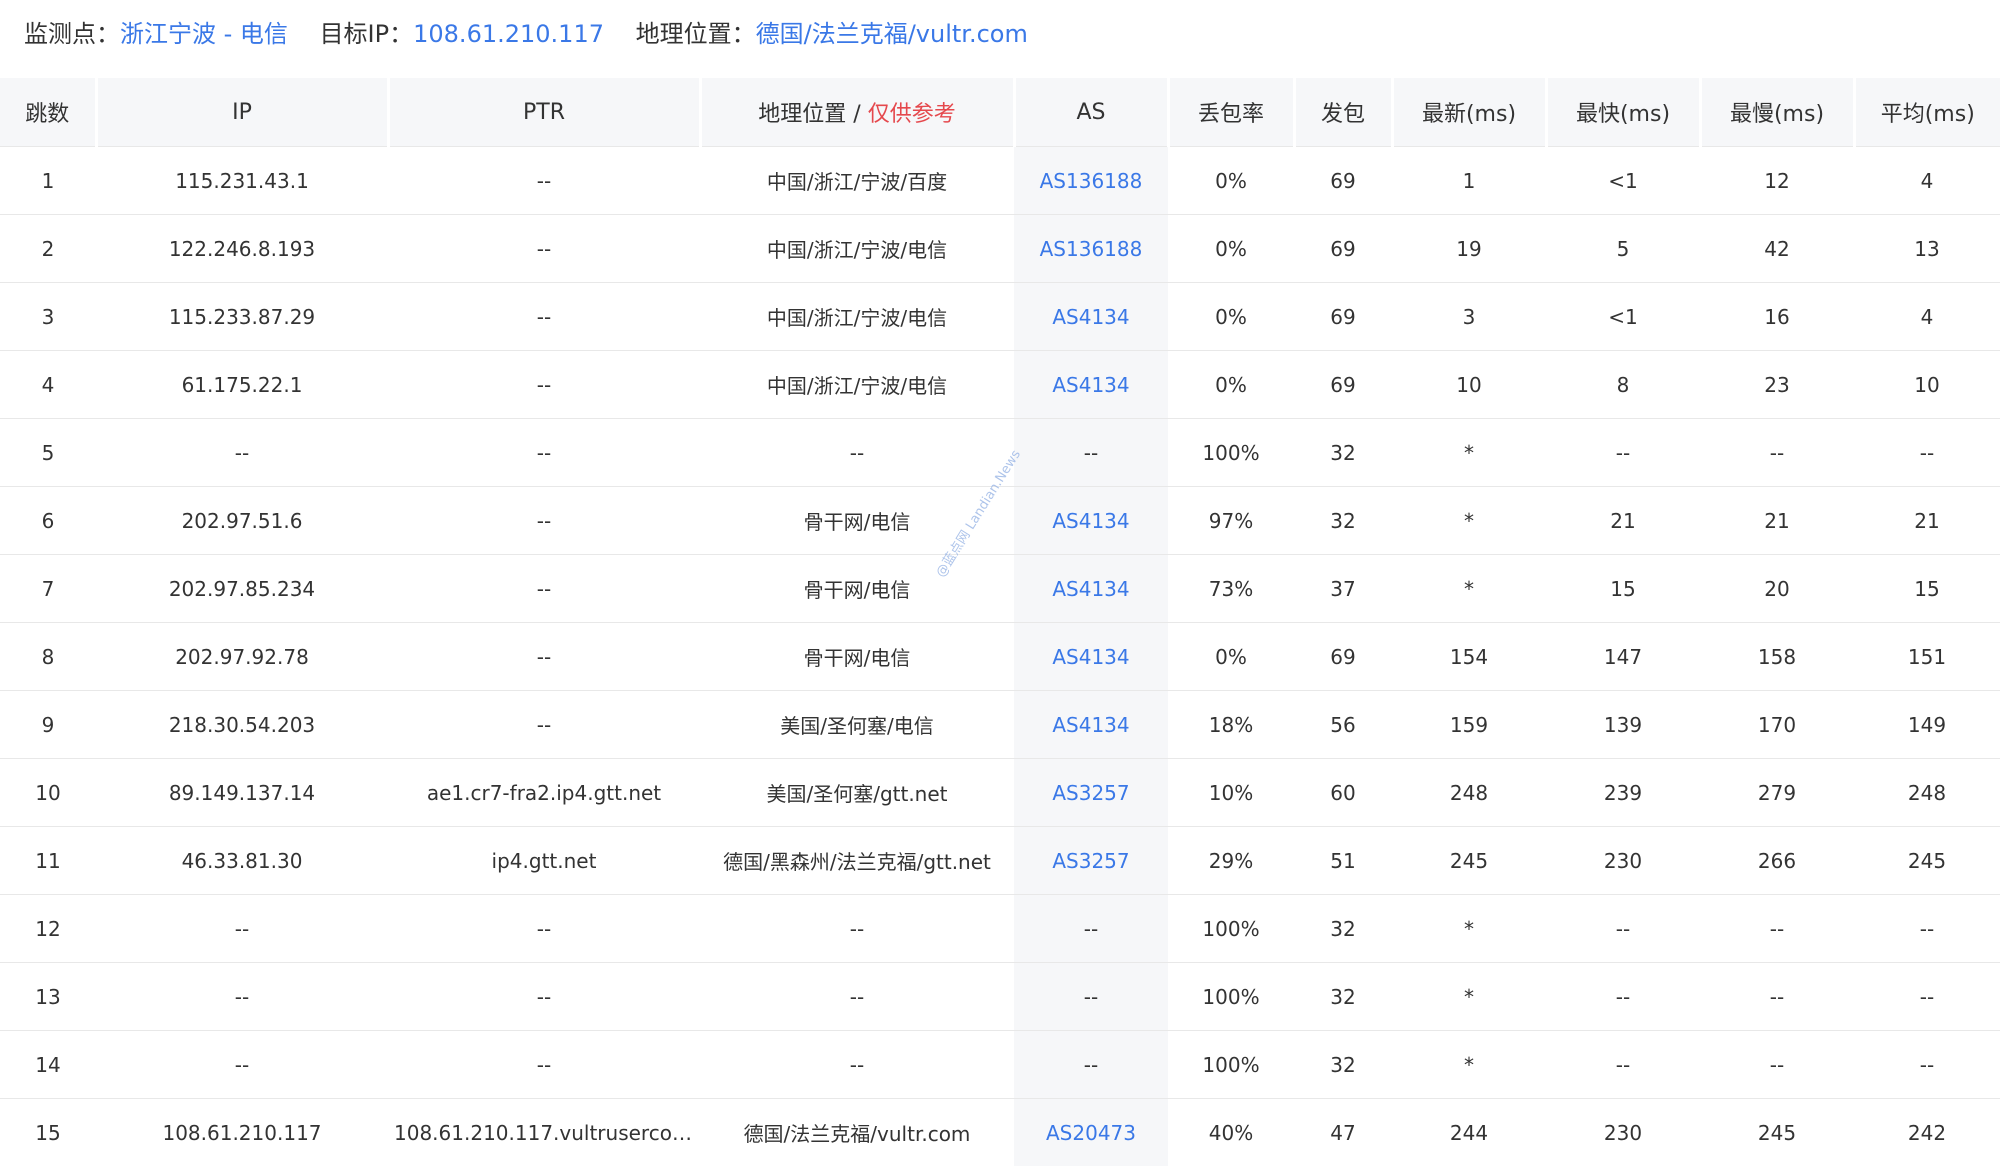  Describe the element at coordinates (1343, 861) in the screenshot. I see `cell-sent: 51` at that location.